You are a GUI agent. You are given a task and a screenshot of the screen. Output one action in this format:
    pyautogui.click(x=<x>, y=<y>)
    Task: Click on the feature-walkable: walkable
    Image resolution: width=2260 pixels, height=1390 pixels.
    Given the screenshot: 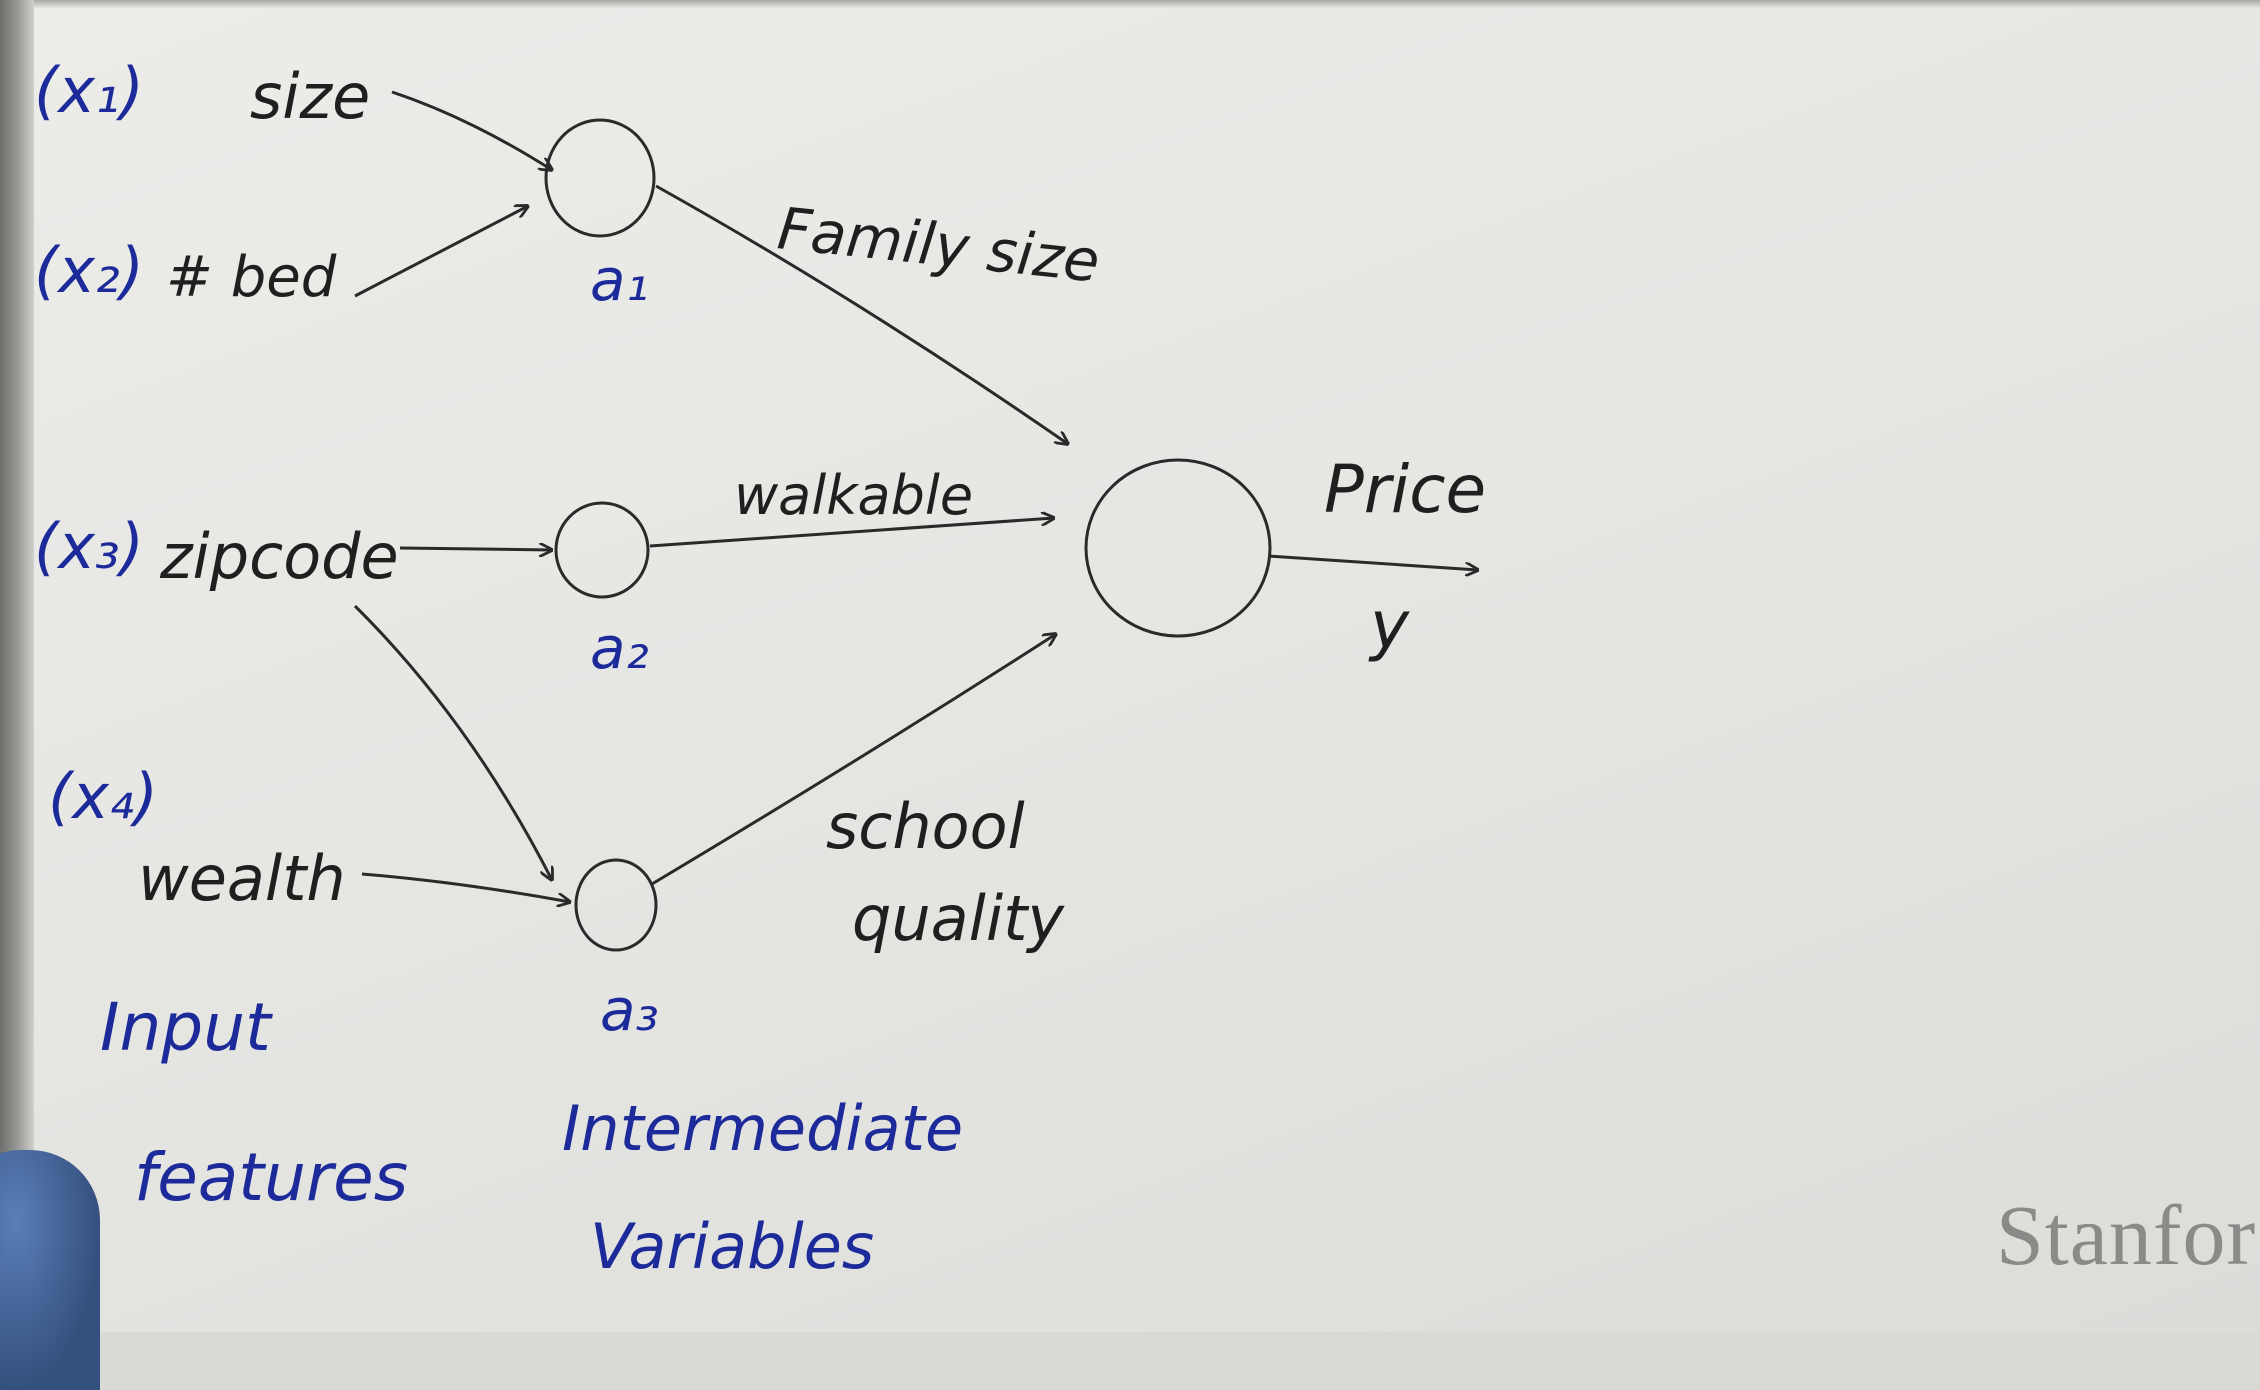 What is the action you would take?
    pyautogui.click(x=853, y=495)
    